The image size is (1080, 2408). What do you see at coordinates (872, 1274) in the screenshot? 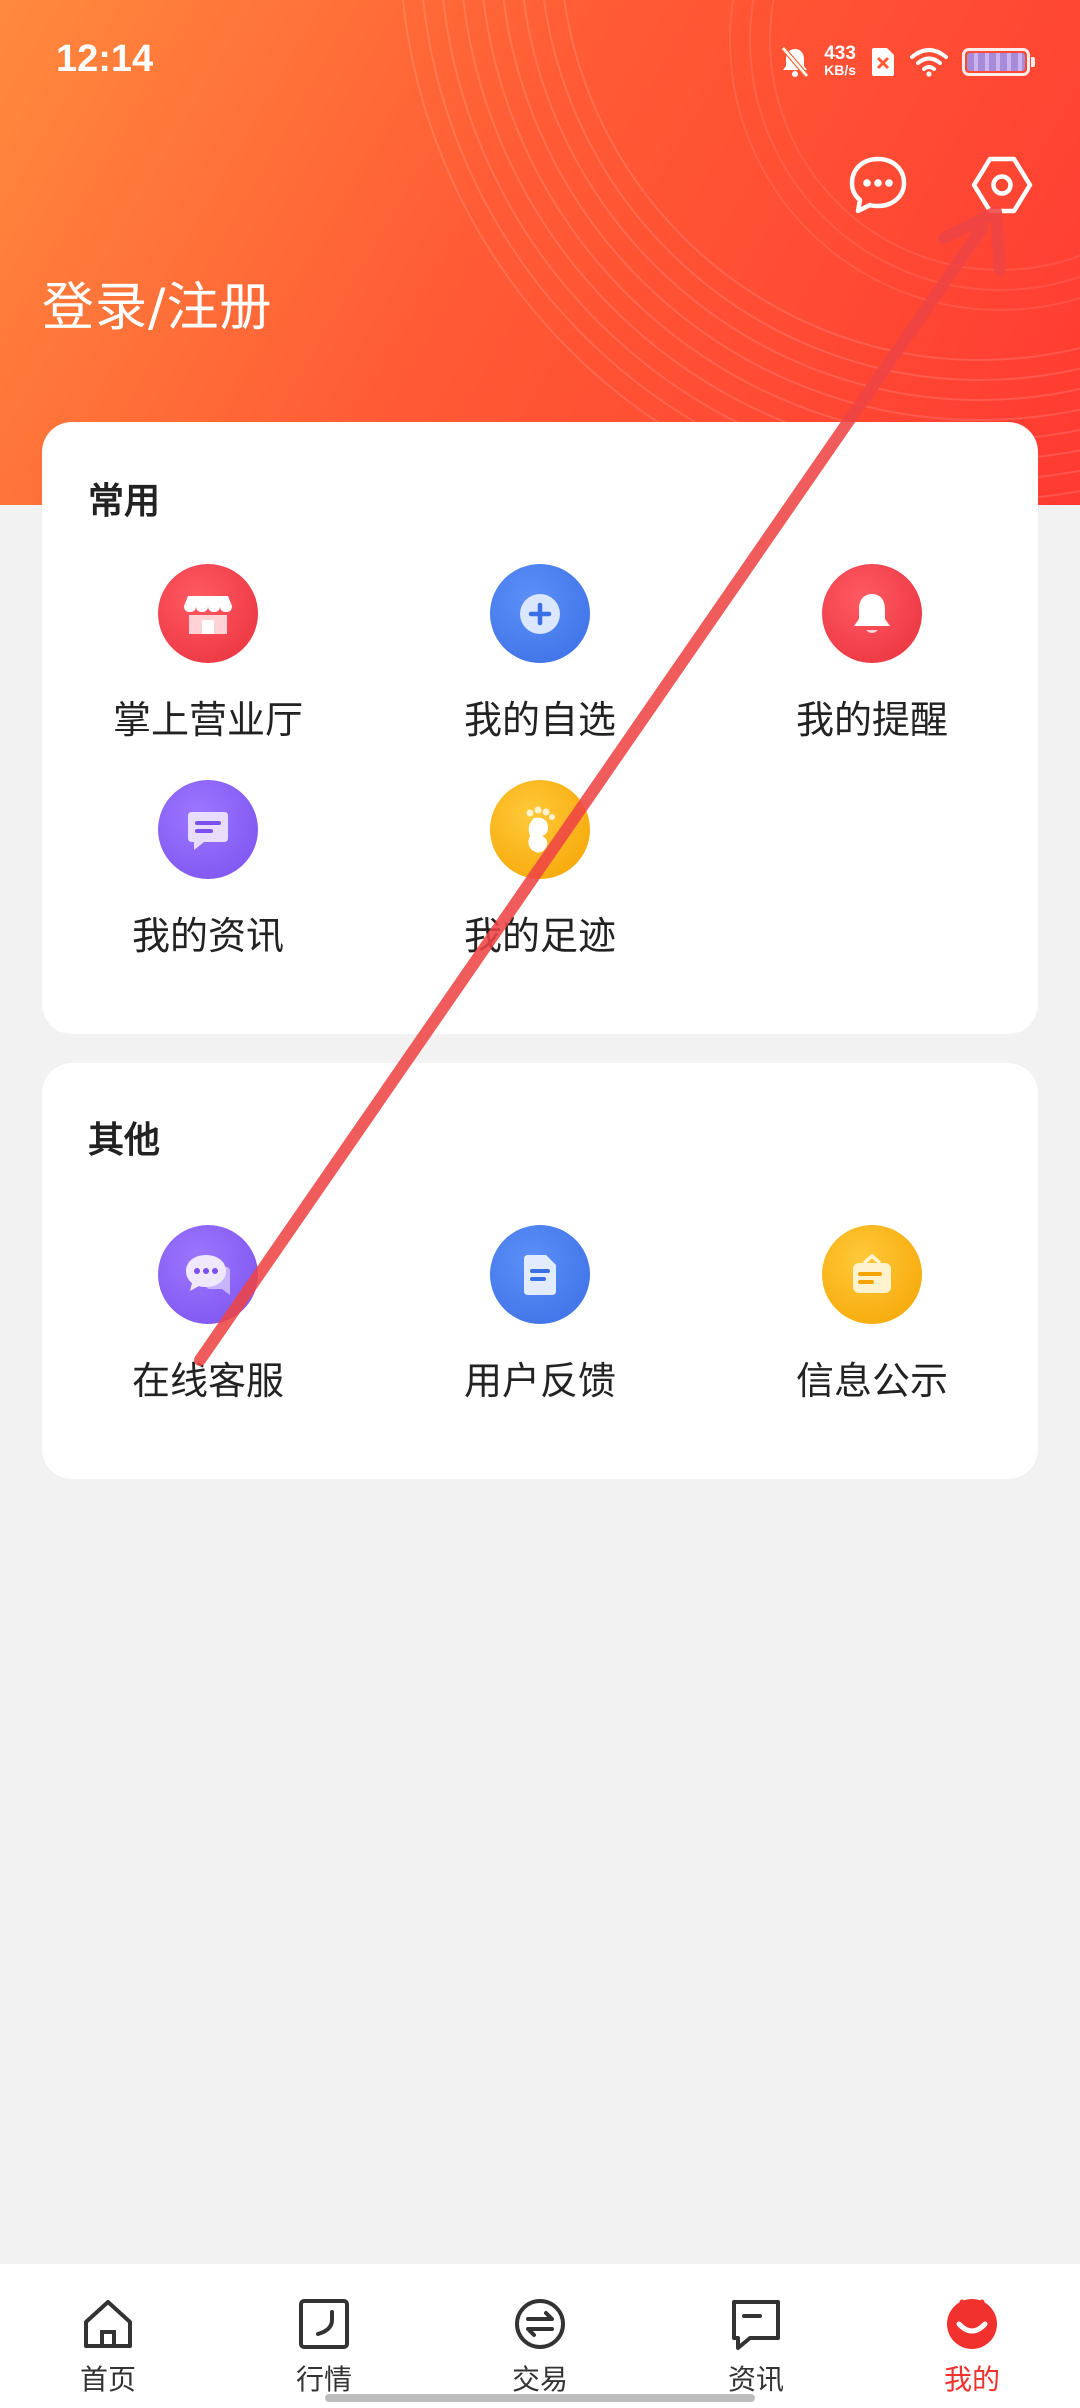
I see `bulletin-bag-icon` at bounding box center [872, 1274].